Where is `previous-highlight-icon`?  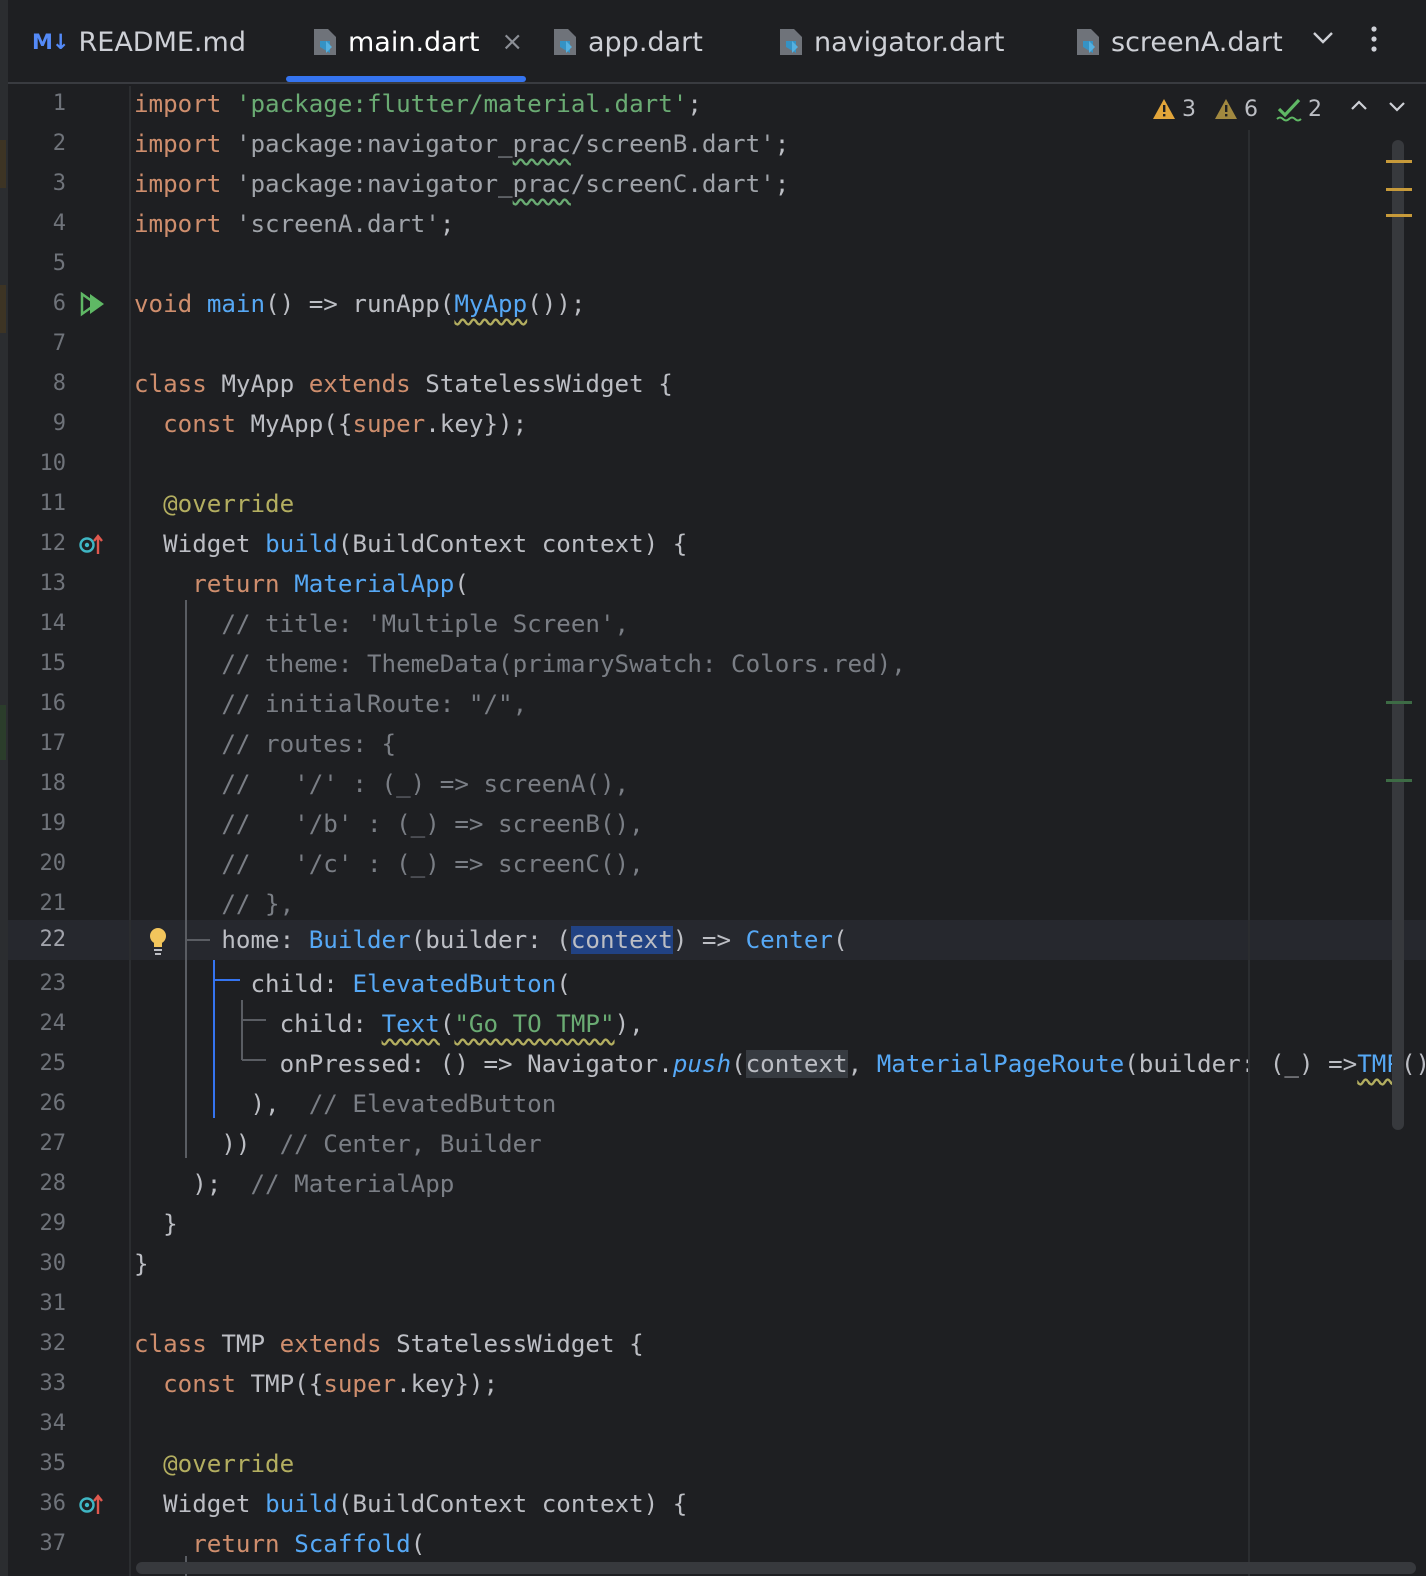
previous-highlight-icon is located at coordinates (1359, 109).